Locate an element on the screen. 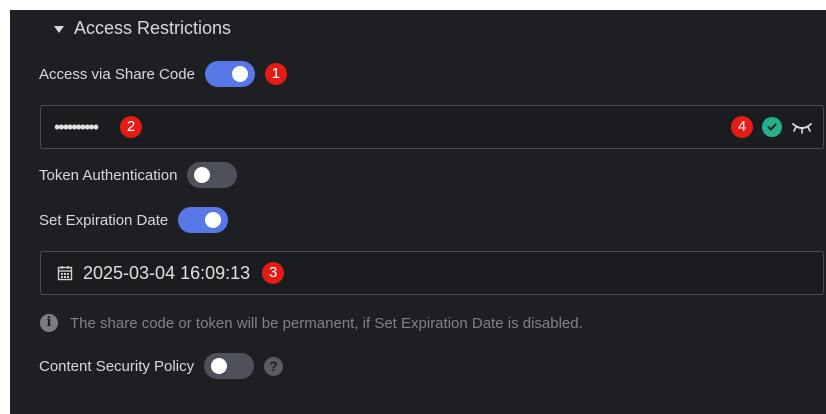  csp-label: Content Security Policy is located at coordinates (117, 366).